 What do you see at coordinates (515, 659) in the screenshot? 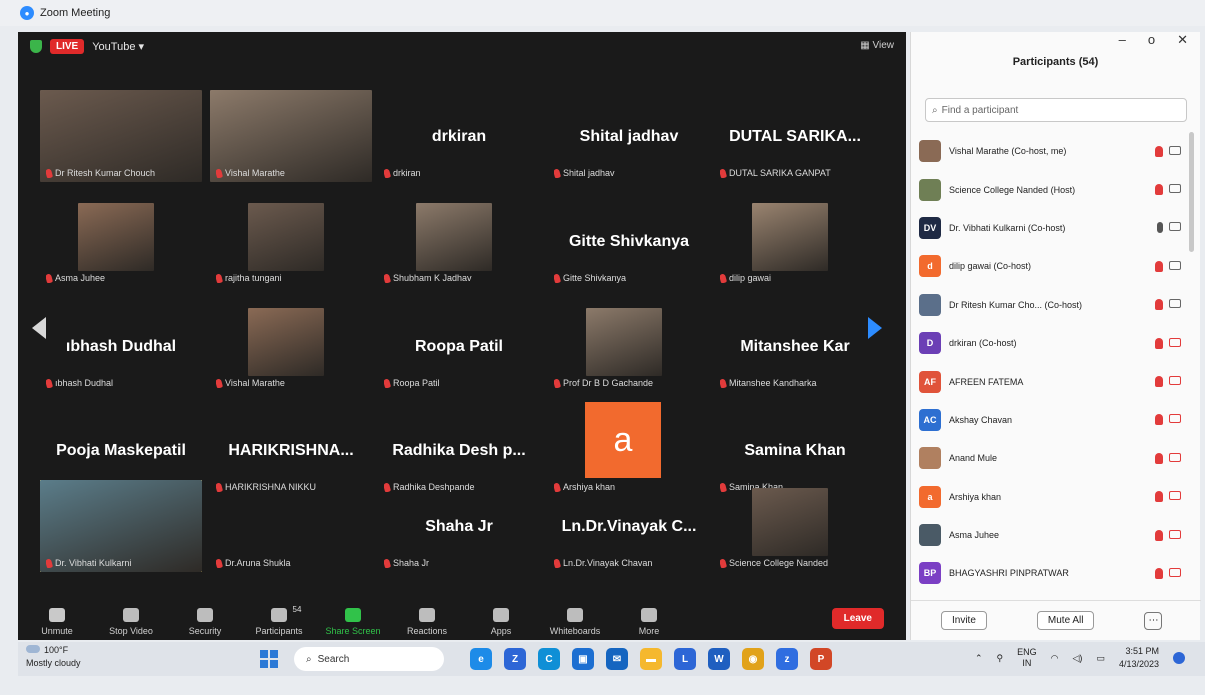
I see `zoom-app-icon: Z` at bounding box center [515, 659].